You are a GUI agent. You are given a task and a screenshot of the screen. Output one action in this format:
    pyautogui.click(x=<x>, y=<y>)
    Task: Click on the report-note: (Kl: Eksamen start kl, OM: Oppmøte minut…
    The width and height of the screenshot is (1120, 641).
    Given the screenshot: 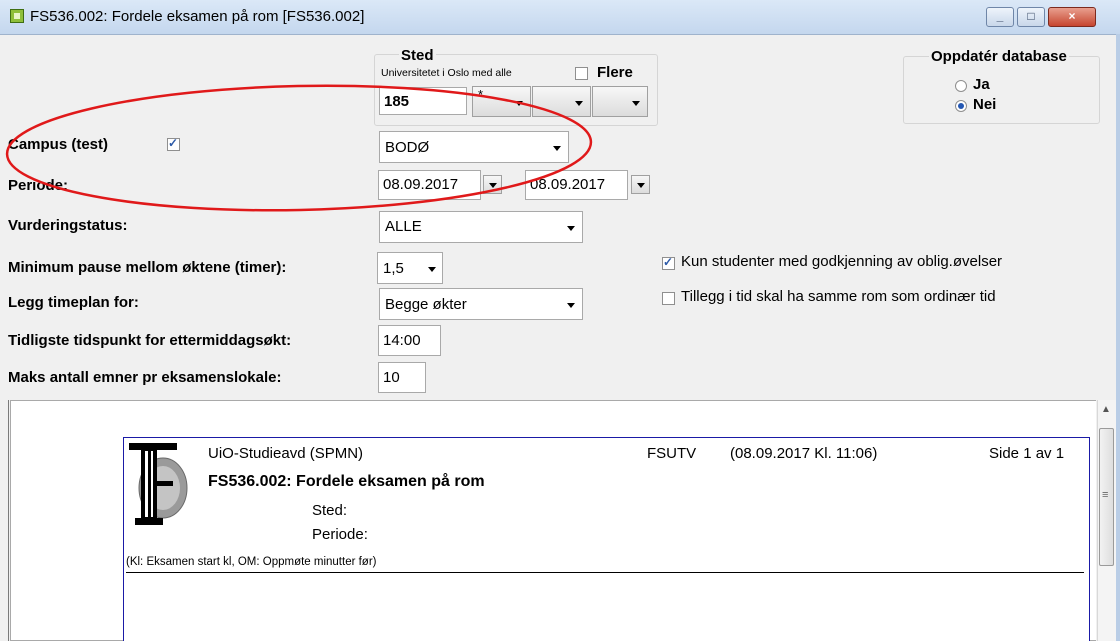 What is the action you would take?
    pyautogui.click(x=251, y=562)
    